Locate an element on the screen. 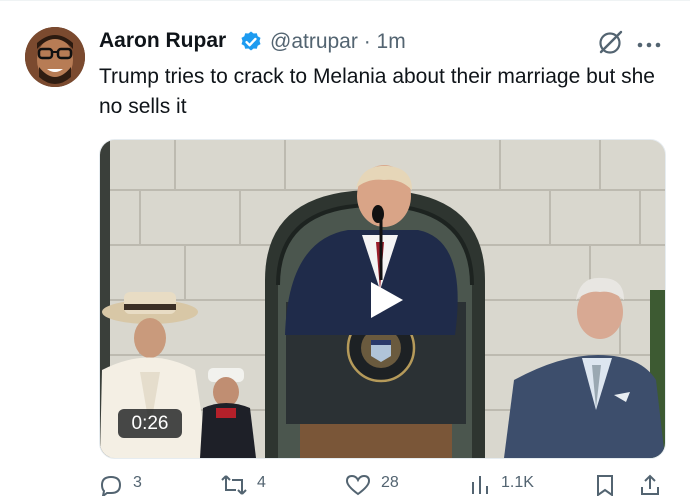  repost-button: 4 is located at coordinates (243, 485).